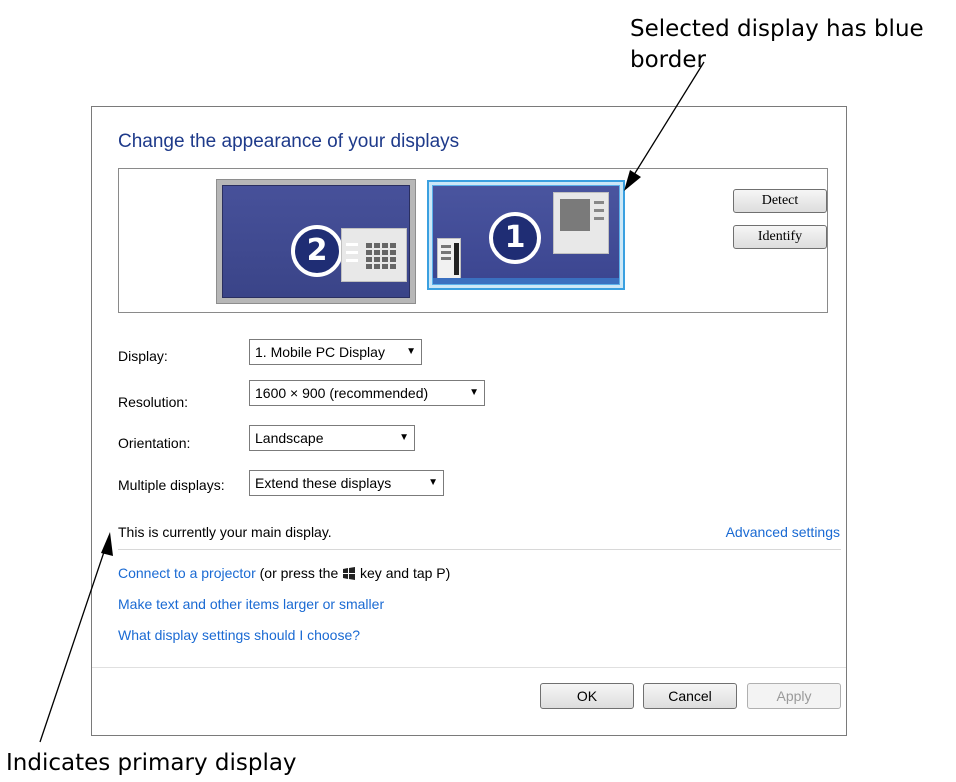 This screenshot has height=782, width=956. Describe the element at coordinates (668, 120) in the screenshot. I see `arrow-line-top` at that location.